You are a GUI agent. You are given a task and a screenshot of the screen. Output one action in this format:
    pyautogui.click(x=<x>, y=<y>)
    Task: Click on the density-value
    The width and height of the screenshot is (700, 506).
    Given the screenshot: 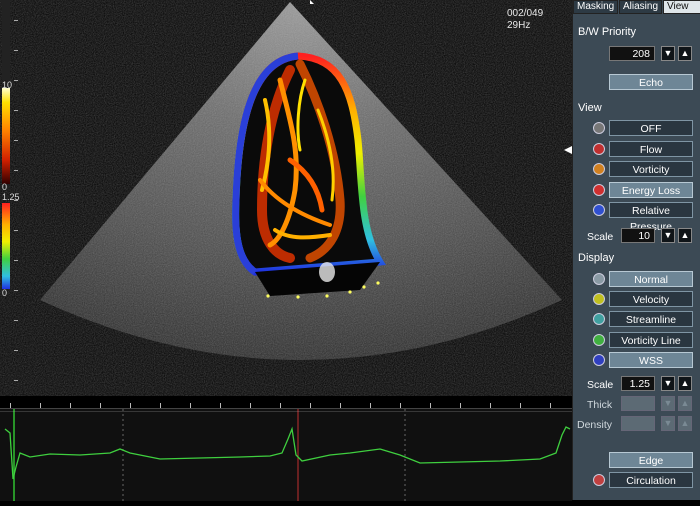 What is the action you would take?
    pyautogui.click(x=638, y=423)
    